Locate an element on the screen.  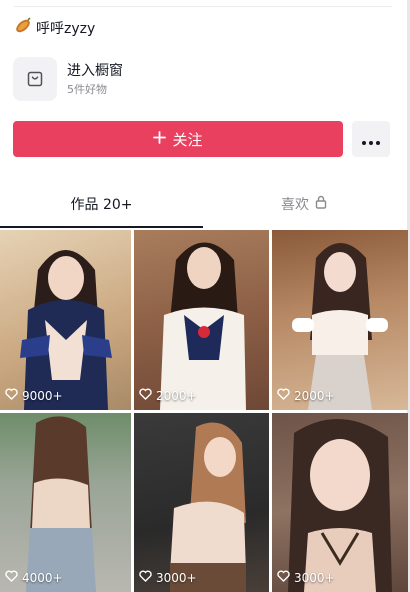
active-tab-indicator is located at coordinates (101, 227).